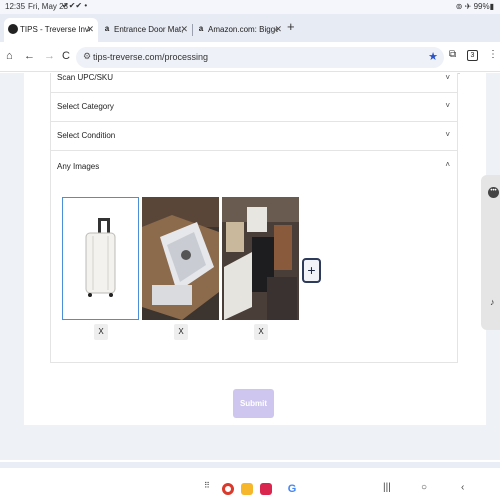 The width and height of the screenshot is (500, 500). Describe the element at coordinates (462, 487) in the screenshot. I see `back-button: ‹` at that location.